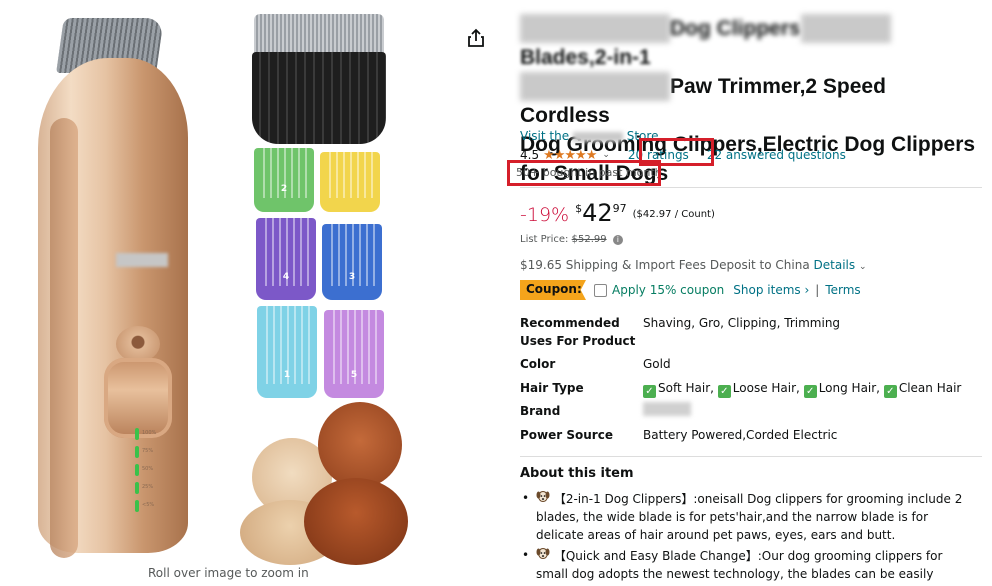 This screenshot has height=586, width=992. I want to click on blurred-store-name, so click(597, 136).